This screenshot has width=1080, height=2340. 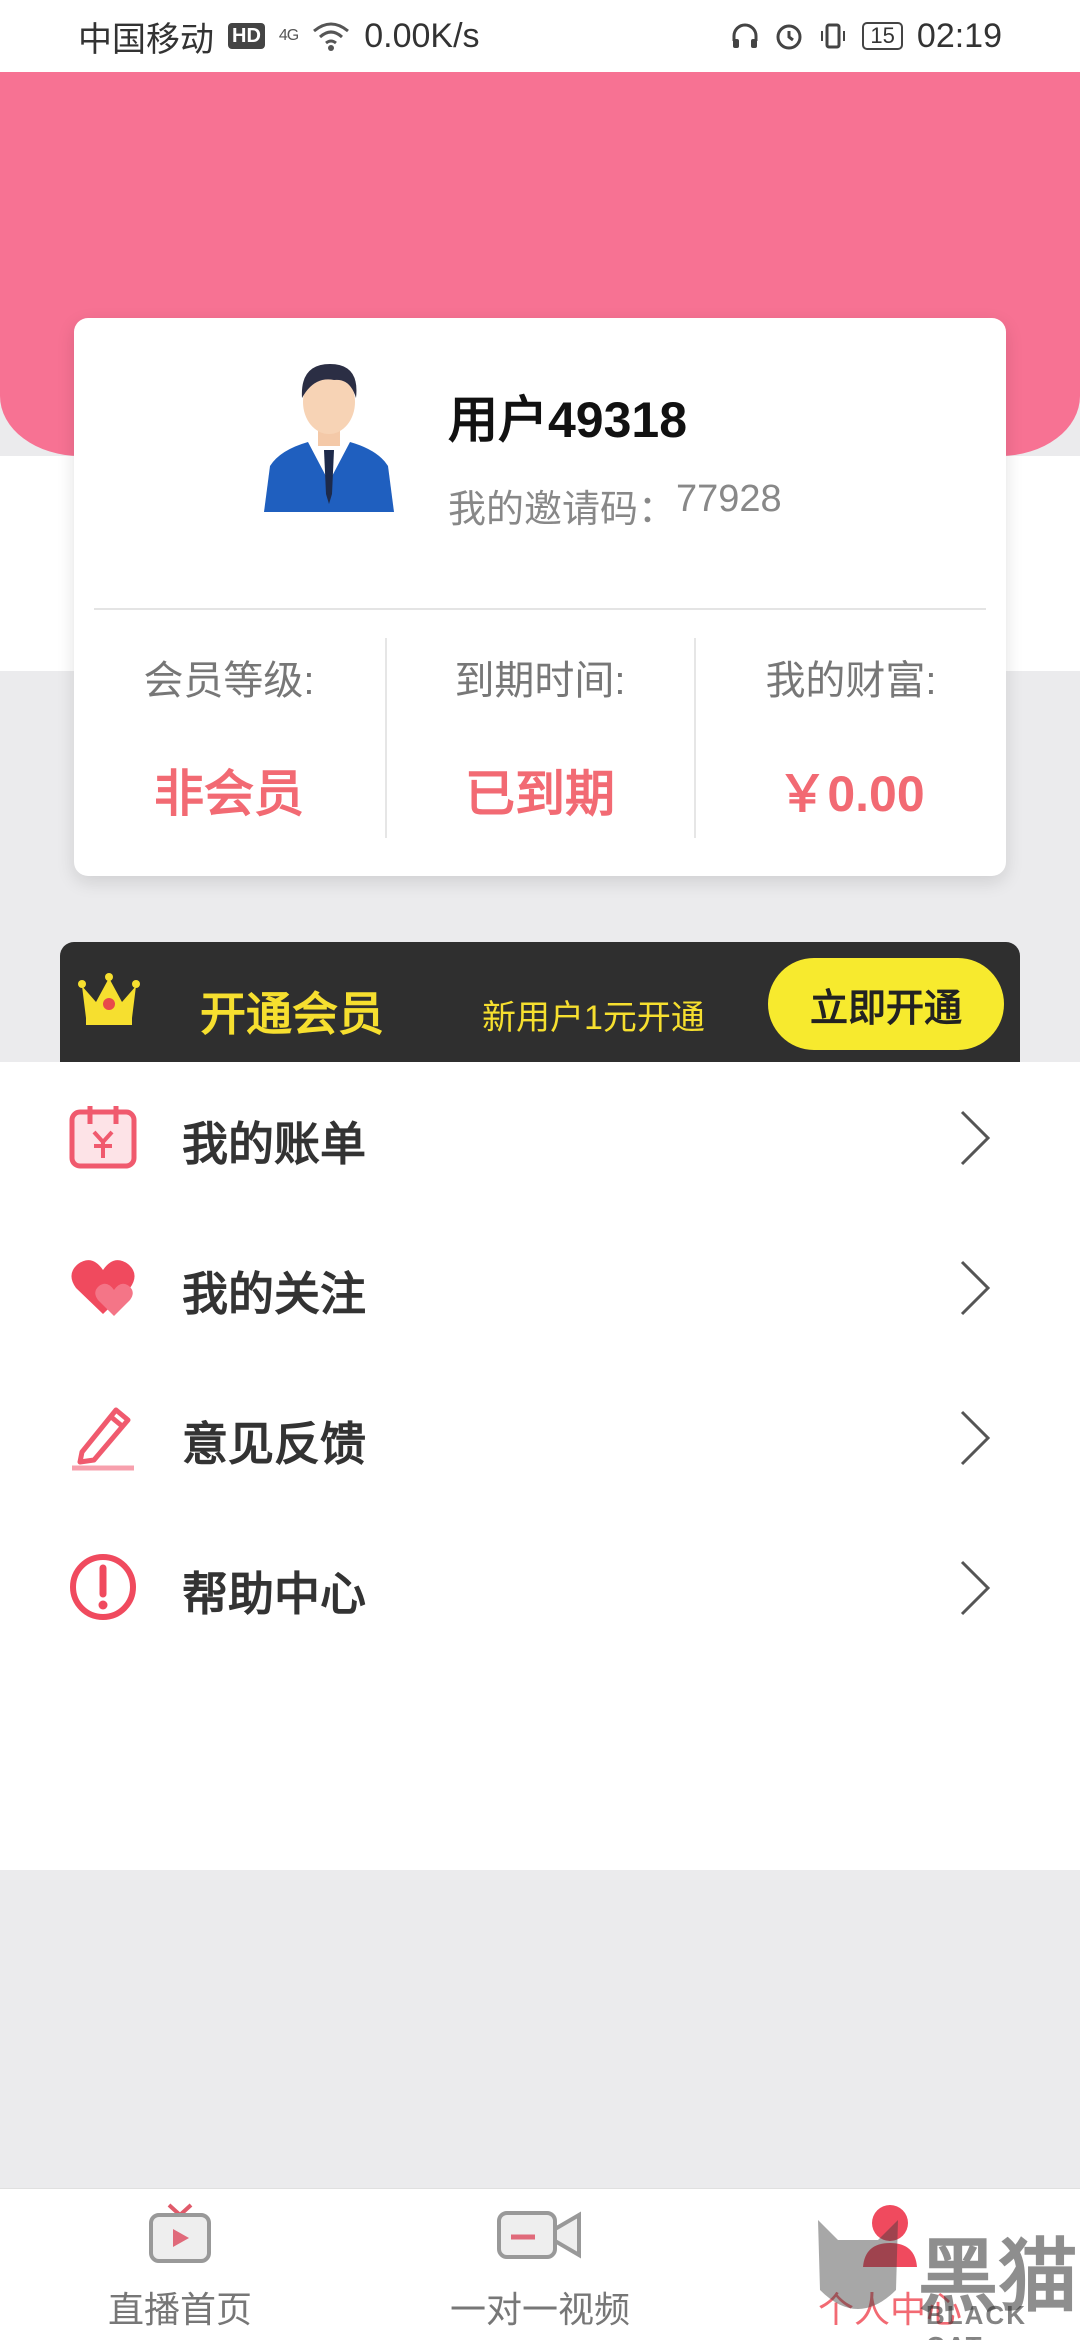 I want to click on crown-icon, so click(x=109, y=999).